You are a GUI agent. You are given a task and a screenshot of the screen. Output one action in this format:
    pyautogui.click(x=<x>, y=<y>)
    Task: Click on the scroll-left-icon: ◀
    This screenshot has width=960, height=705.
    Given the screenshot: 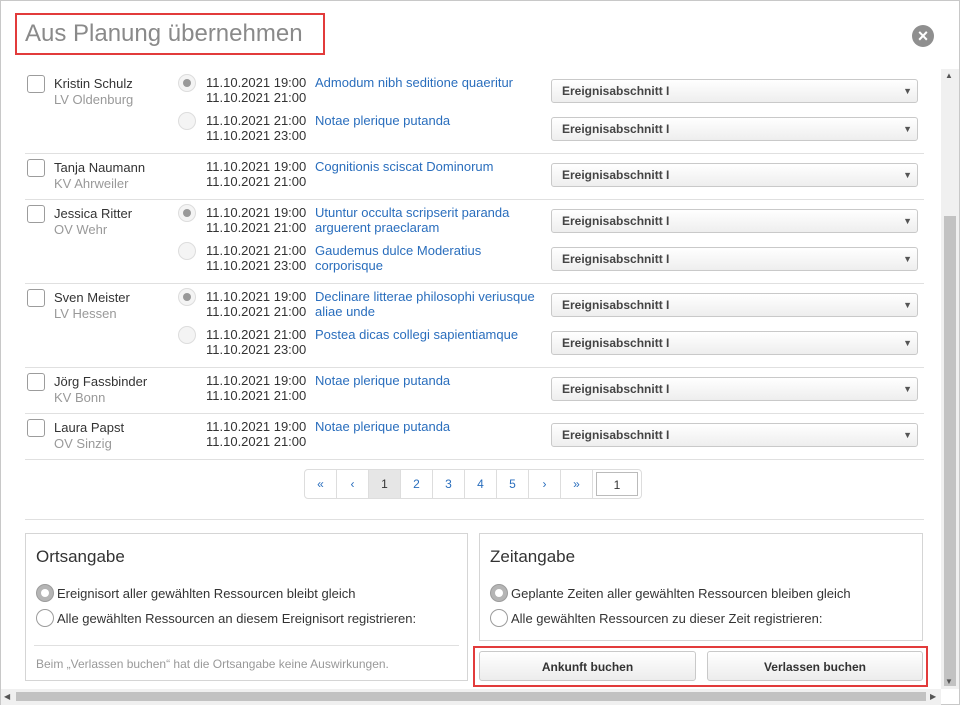 What is the action you would take?
    pyautogui.click(x=7, y=696)
    